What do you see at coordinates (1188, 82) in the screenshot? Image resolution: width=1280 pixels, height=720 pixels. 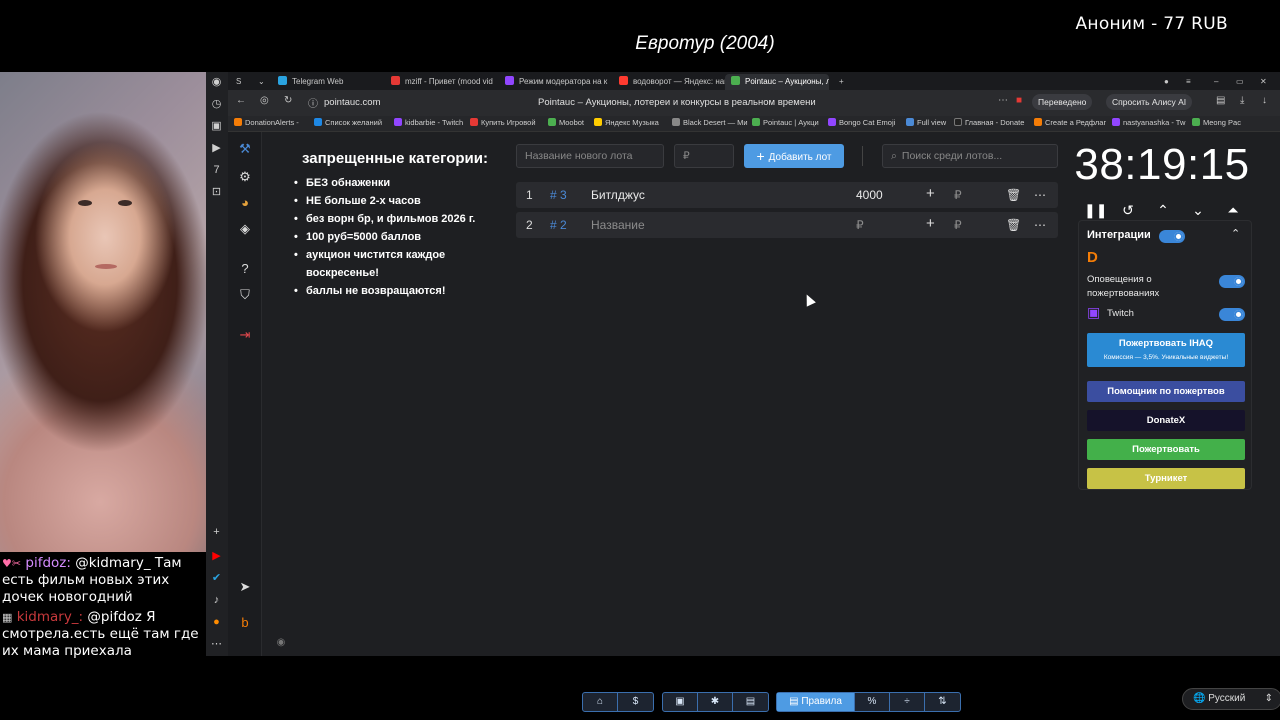 I see `menu-icon: ≡` at bounding box center [1188, 82].